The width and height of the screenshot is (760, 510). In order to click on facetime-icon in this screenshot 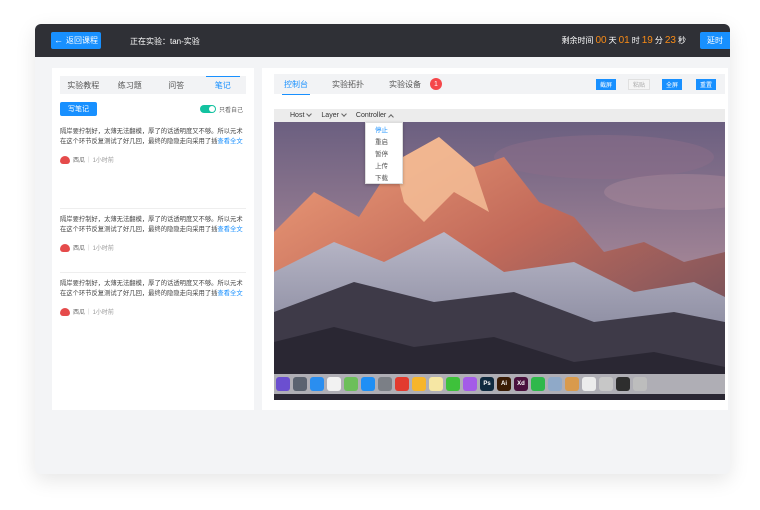, I will do `click(538, 384)`.